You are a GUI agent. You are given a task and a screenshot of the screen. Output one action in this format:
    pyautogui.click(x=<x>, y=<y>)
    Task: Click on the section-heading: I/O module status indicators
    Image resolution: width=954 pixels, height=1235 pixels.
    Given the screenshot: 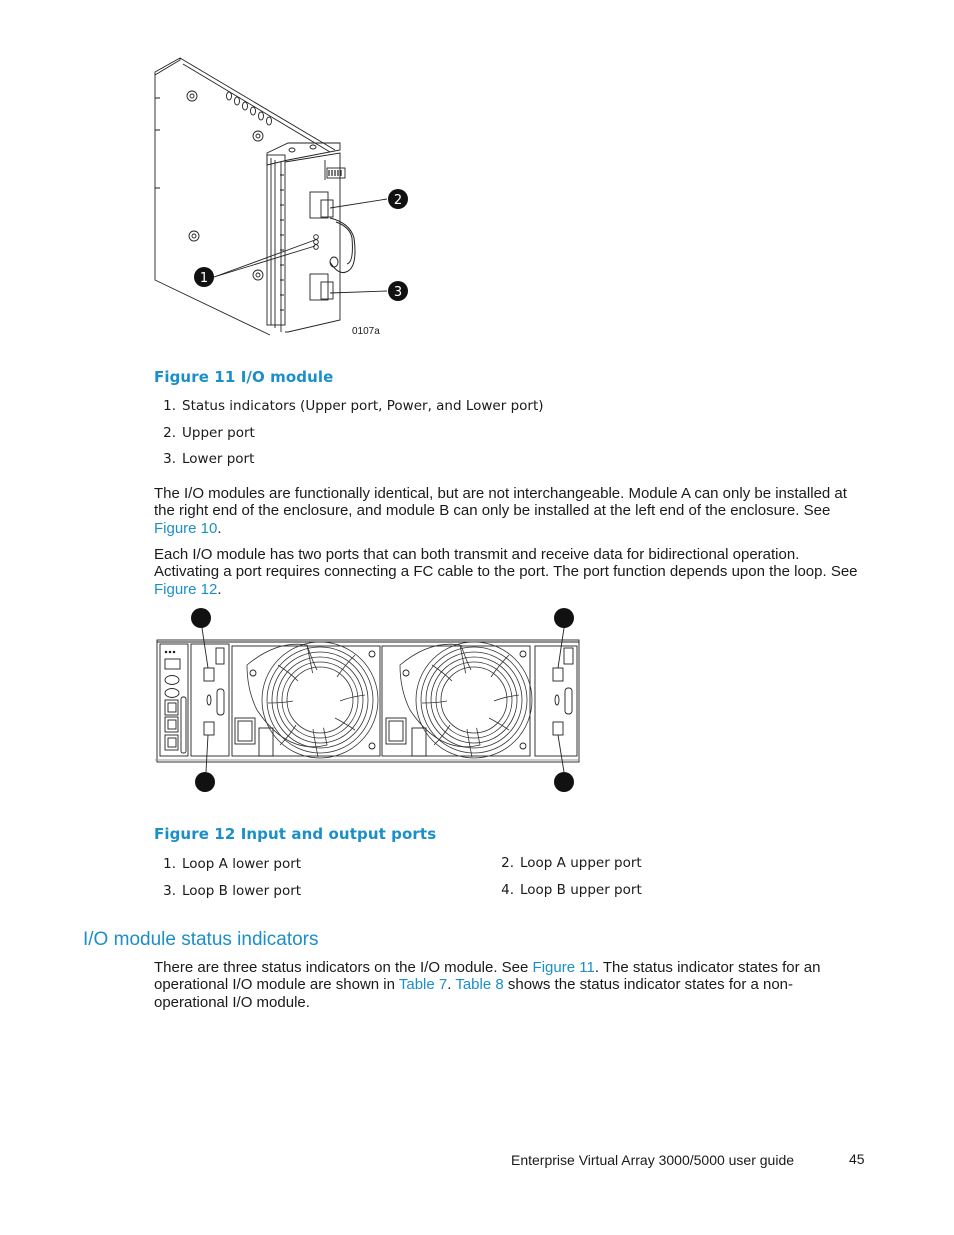 What is the action you would take?
    pyautogui.click(x=201, y=939)
    